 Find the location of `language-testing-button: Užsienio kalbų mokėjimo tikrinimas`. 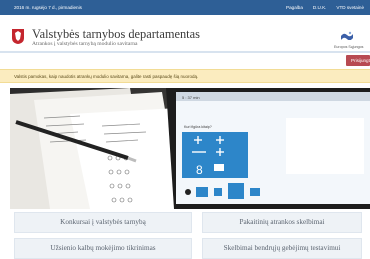

language-testing-button: Užsienio kalbų mokėjimo tikrinimas is located at coordinates (103, 248).